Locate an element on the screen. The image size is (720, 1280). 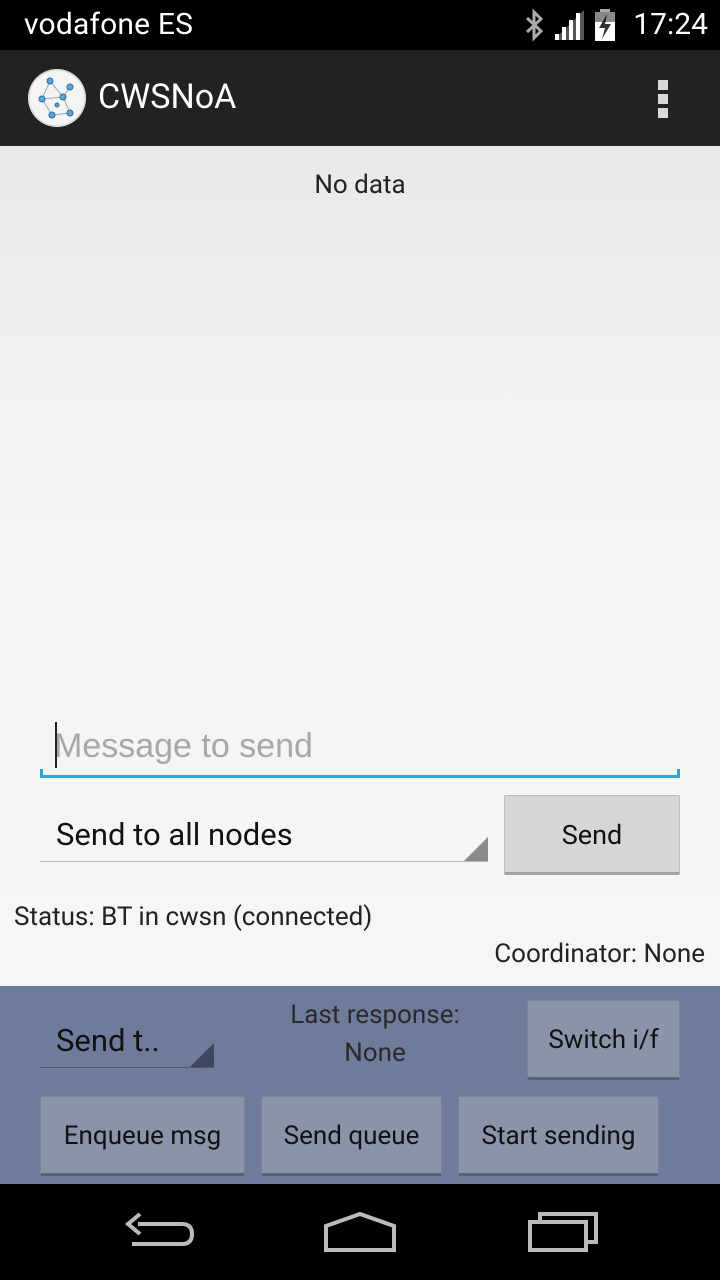
app-logo-icon is located at coordinates (57, 98).